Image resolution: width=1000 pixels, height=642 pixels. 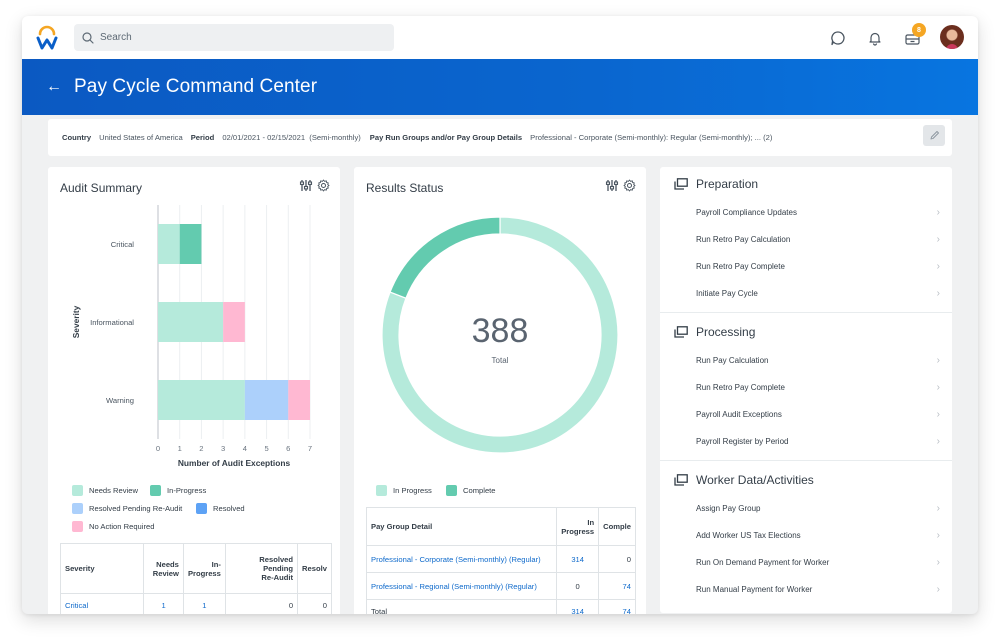 What do you see at coordinates (310, 448) in the screenshot?
I see `x-tick-label: 7` at bounding box center [310, 448].